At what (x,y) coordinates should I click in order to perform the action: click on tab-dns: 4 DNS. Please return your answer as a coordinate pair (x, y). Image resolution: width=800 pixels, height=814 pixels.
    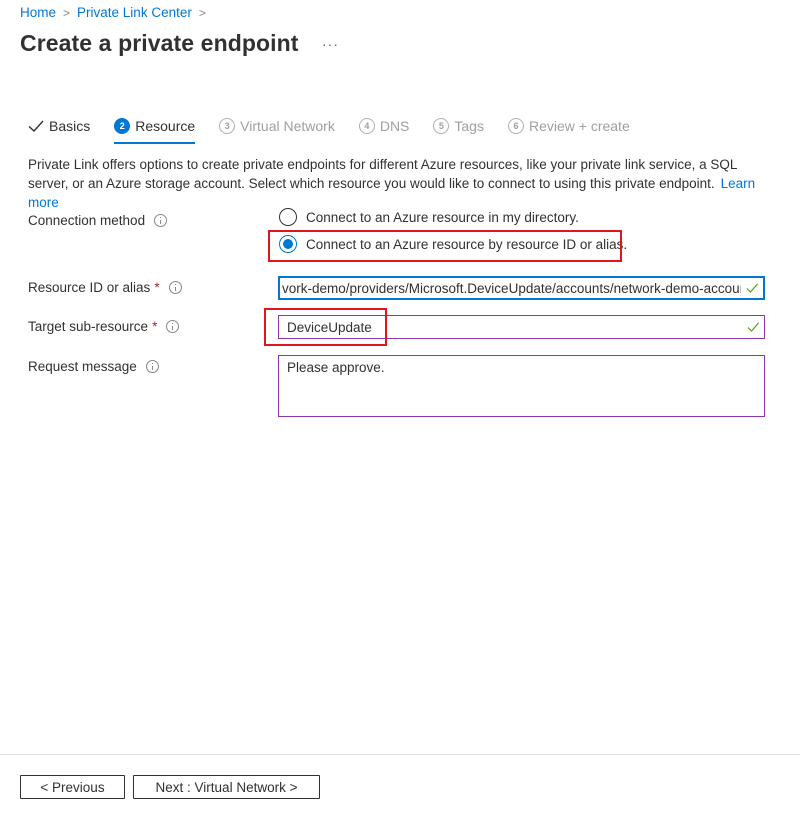
    Looking at the image, I should click on (384, 126).